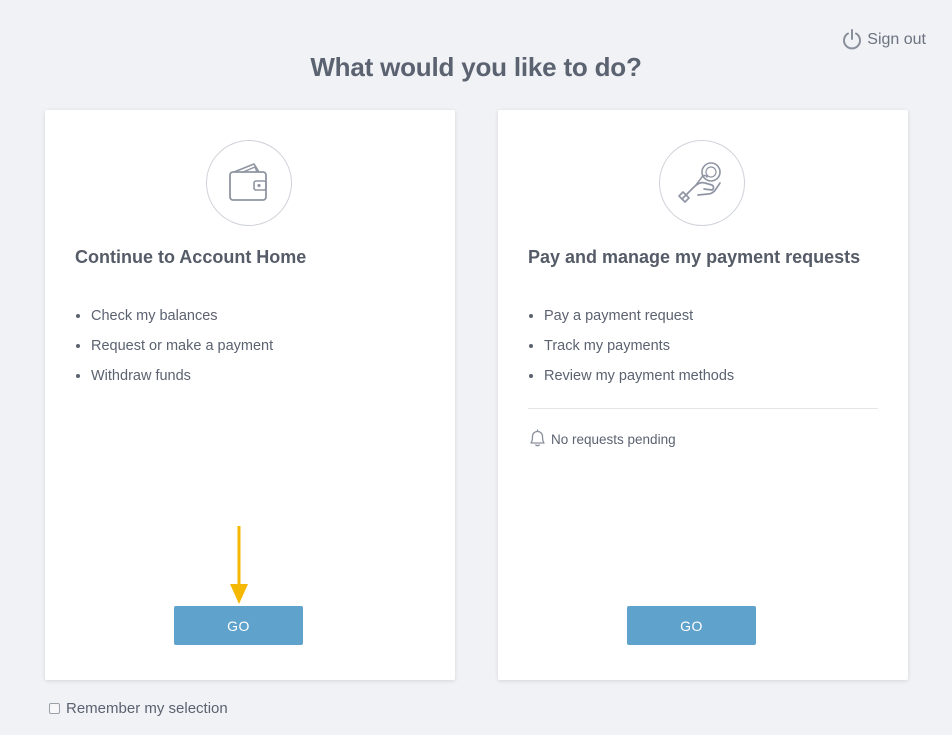 The image size is (952, 735). What do you see at coordinates (54, 708) in the screenshot?
I see `remember-checkbox` at bounding box center [54, 708].